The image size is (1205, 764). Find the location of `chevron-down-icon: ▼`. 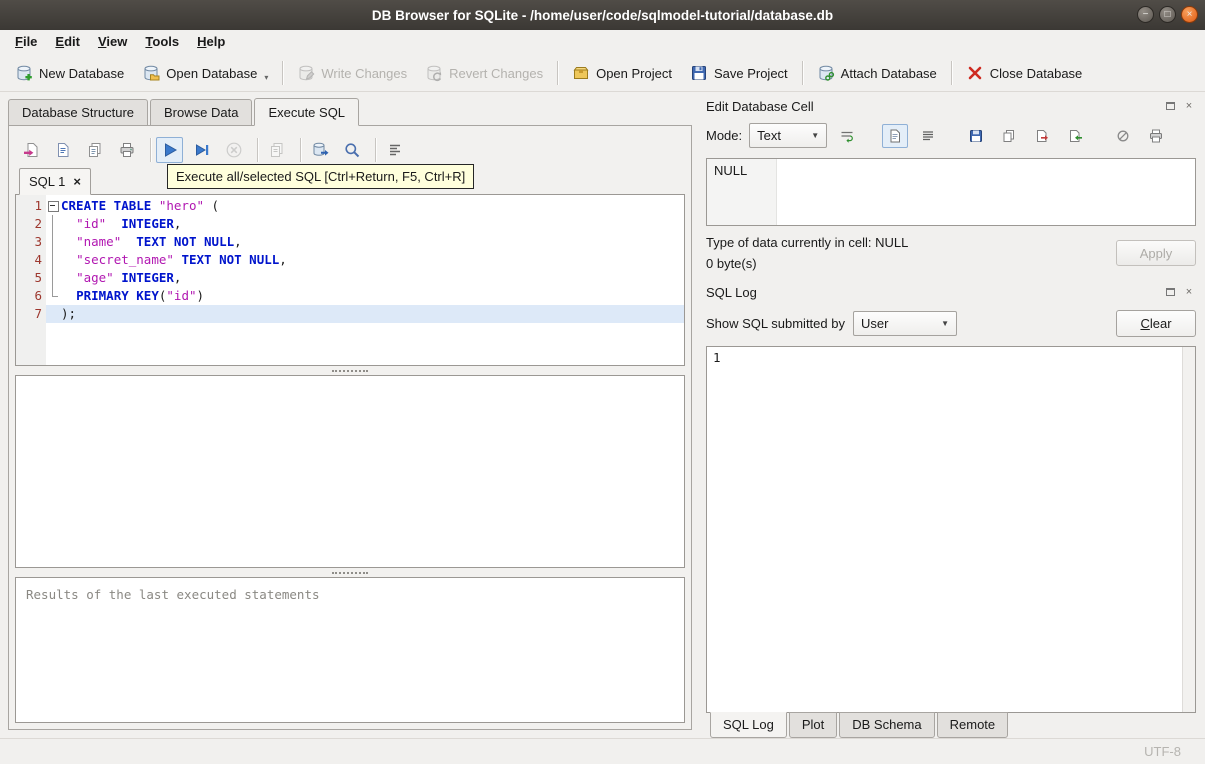

chevron-down-icon: ▼ is located at coordinates (815, 135).